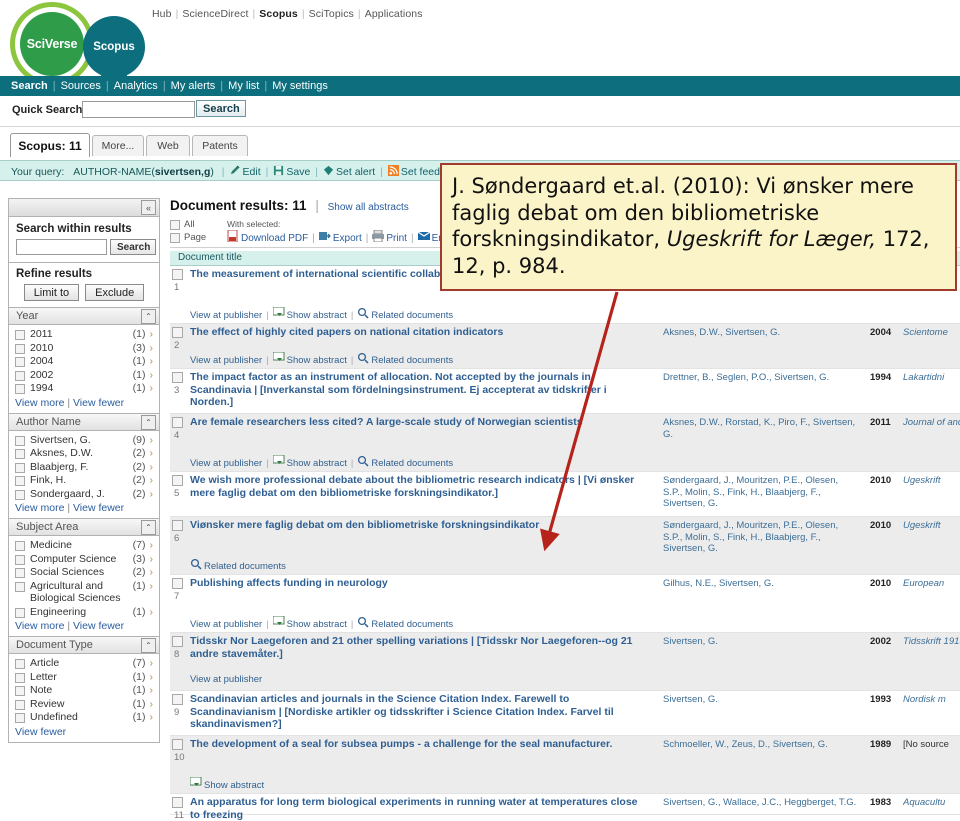 The height and width of the screenshot is (821, 960). Describe the element at coordinates (760, 642) in the screenshot. I see `row-authors: Sivertsen, G.` at that location.